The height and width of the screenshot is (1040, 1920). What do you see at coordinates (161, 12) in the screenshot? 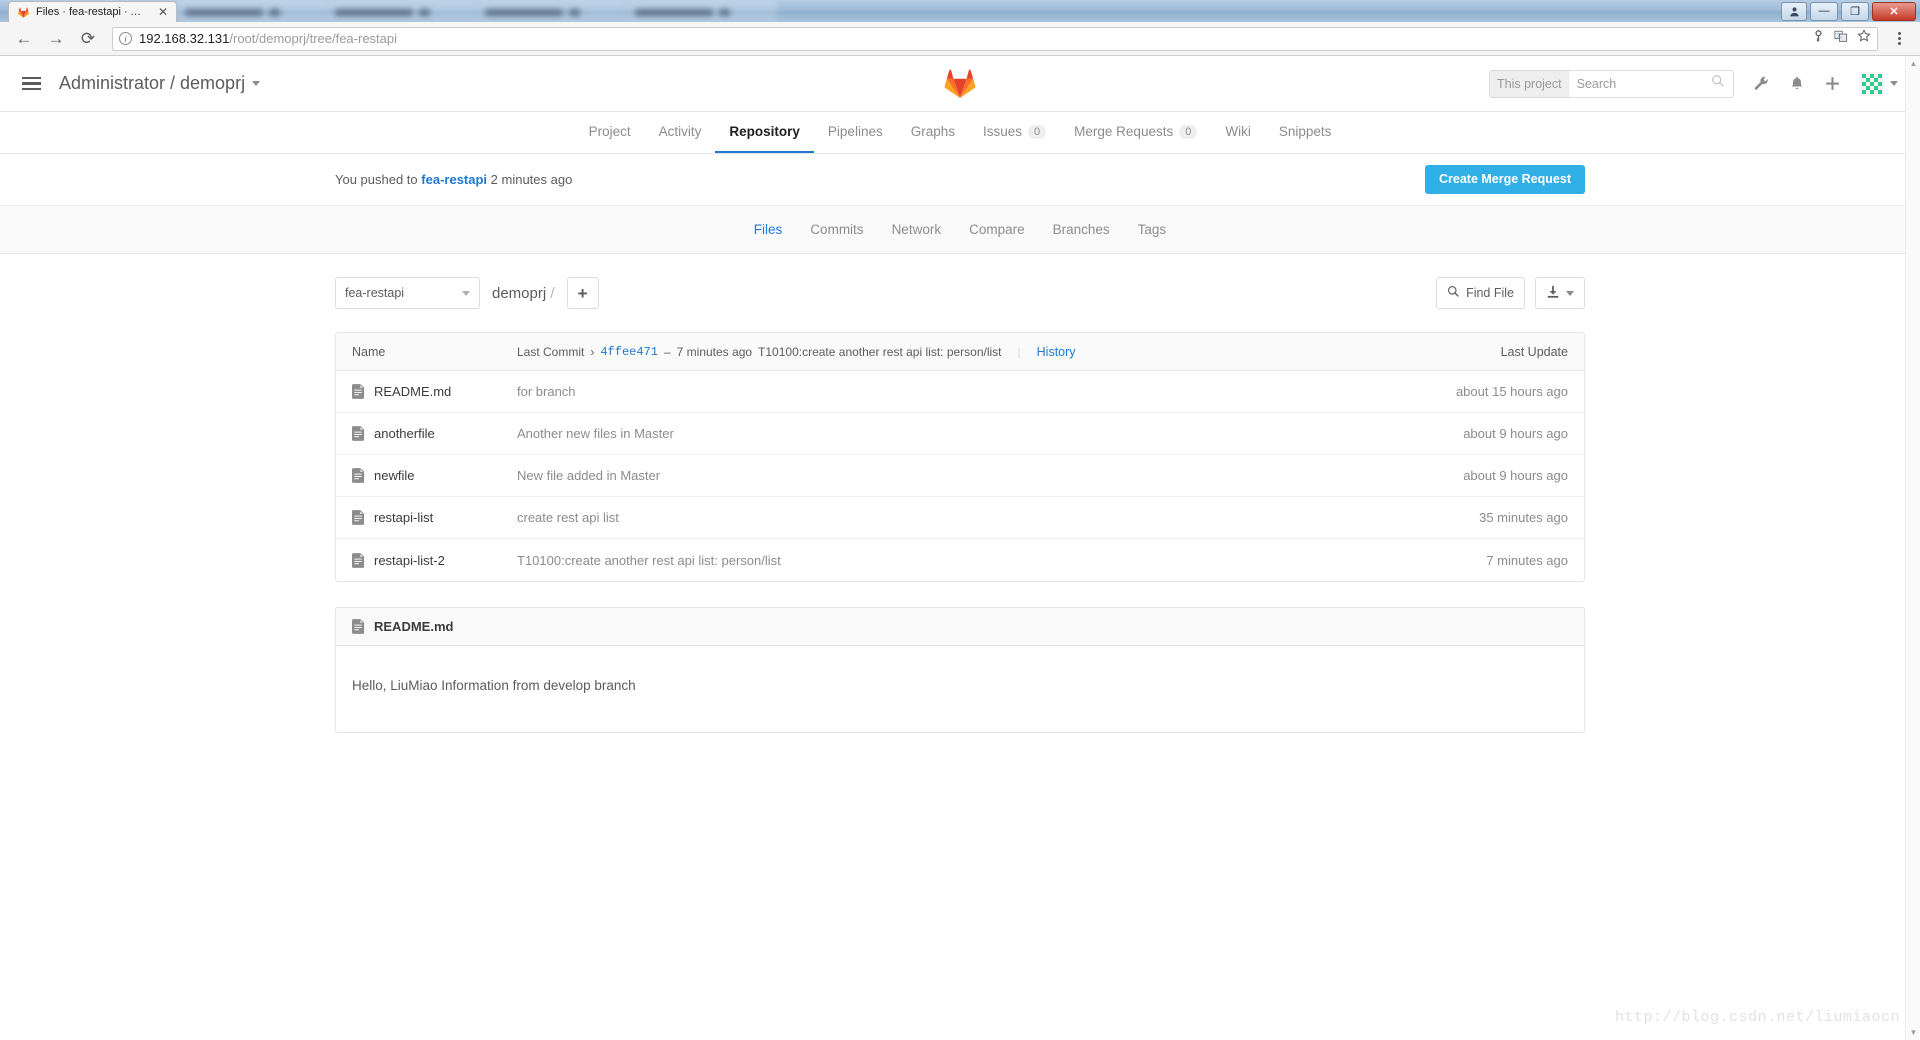
I see `close-icon: ✕` at bounding box center [161, 12].